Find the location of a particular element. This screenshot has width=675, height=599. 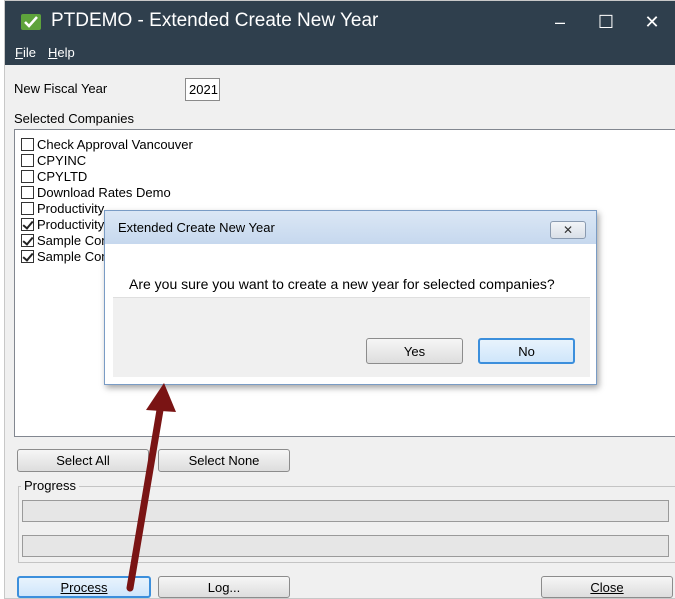

company-item: CPYINC is located at coordinates (53, 160).